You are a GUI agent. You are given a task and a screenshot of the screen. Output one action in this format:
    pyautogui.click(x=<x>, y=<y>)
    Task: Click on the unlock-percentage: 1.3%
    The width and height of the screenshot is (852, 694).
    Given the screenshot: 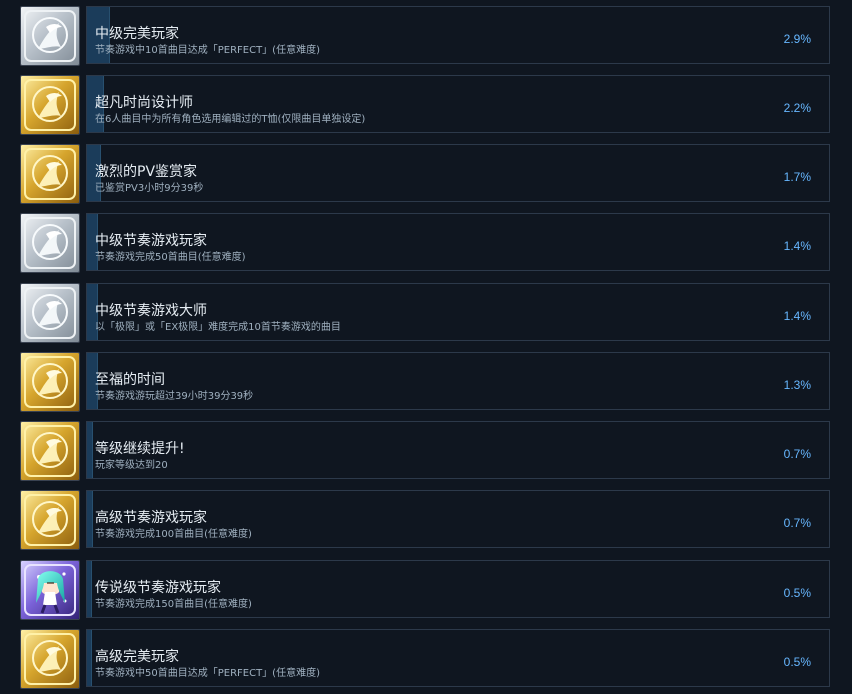 What is the action you would take?
    pyautogui.click(x=797, y=385)
    